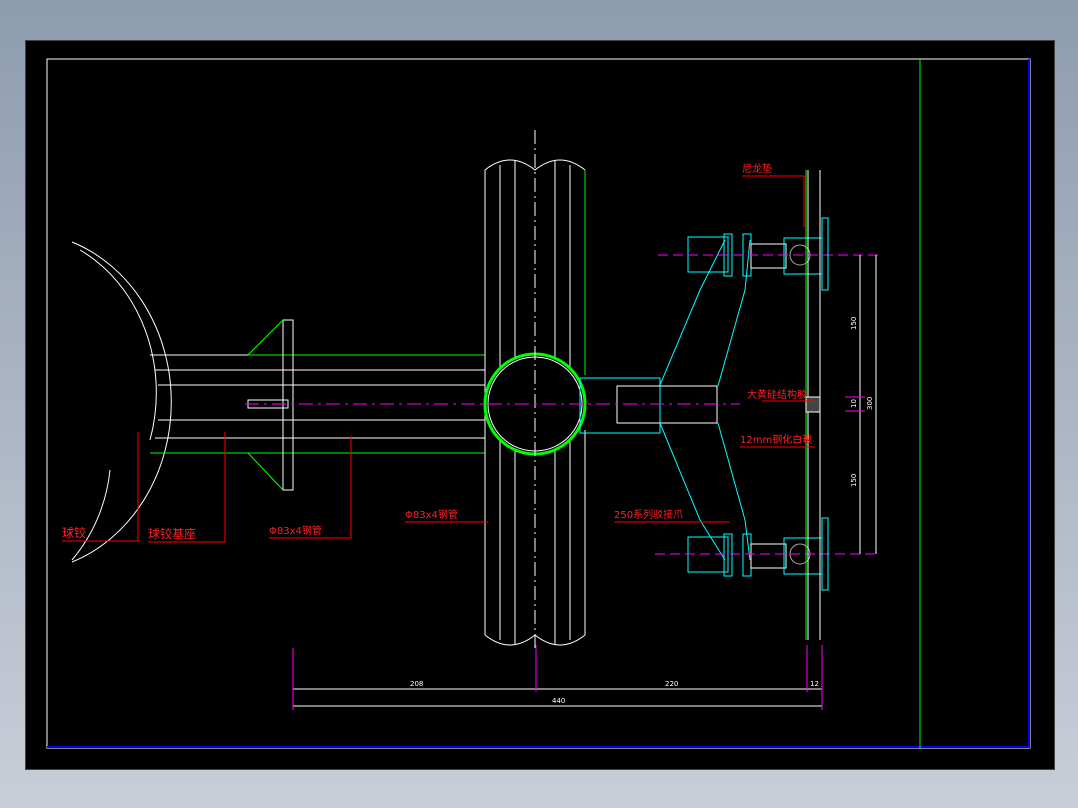  Describe the element at coordinates (558, 701) in the screenshot. I see `dim-total: 440` at that location.